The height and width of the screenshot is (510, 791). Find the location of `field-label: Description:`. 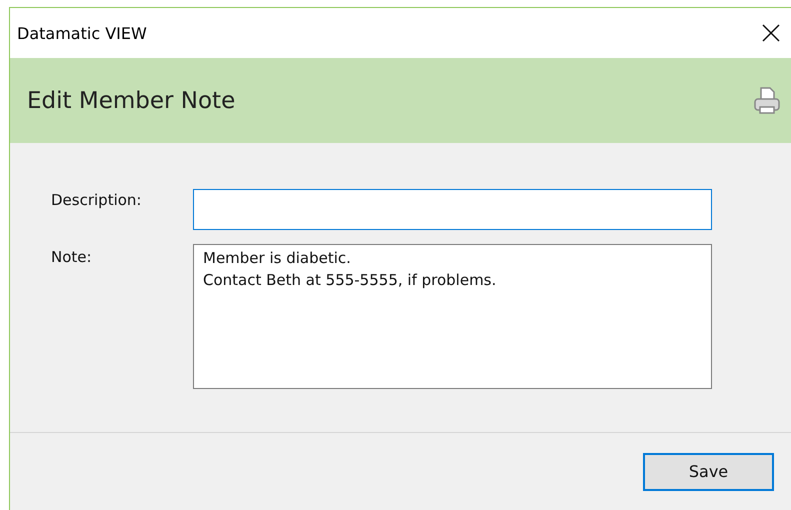

field-label: Description: is located at coordinates (96, 200).